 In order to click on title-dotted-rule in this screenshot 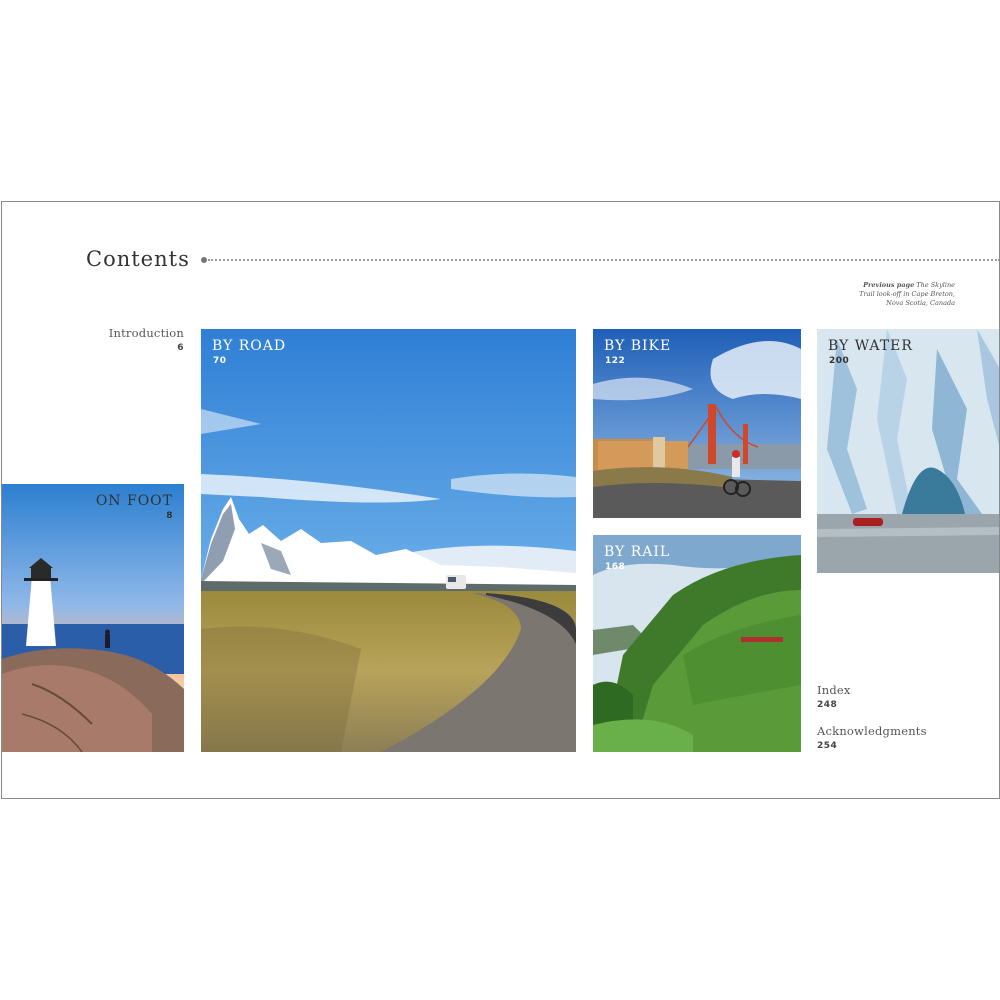, I will do `click(603, 260)`.